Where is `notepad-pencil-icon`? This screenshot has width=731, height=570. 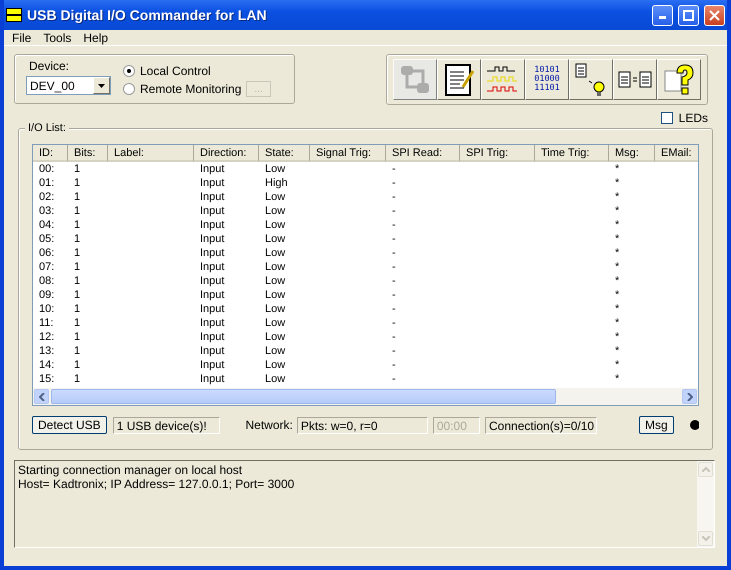 notepad-pencil-icon is located at coordinates (459, 79).